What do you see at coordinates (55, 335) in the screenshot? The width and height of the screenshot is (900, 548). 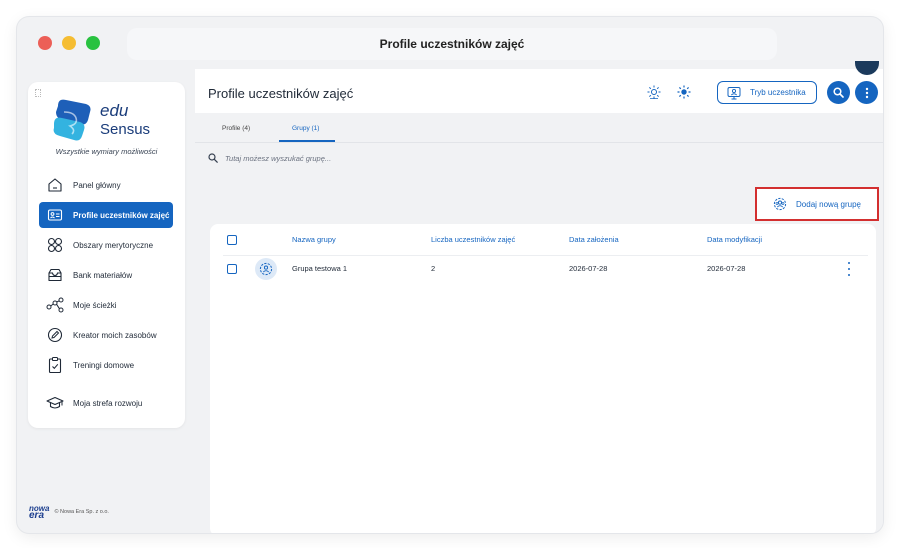 I see `edit-circle-icon` at bounding box center [55, 335].